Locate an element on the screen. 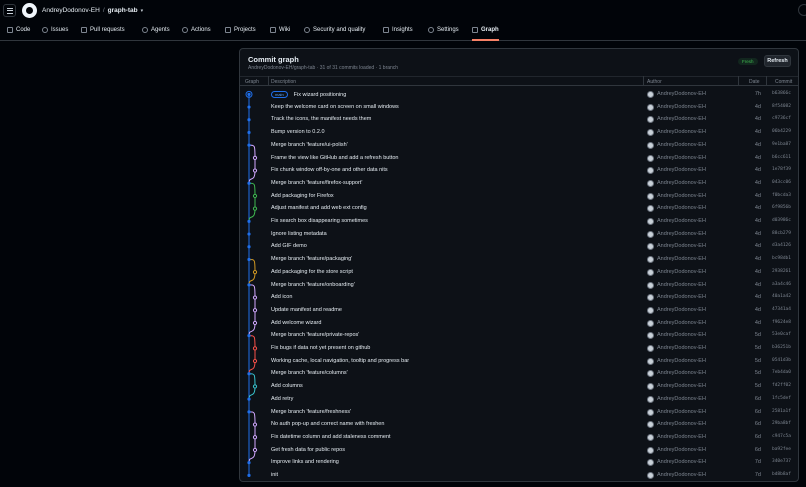 Image resolution: width=806 pixels, height=487 pixels. table-row: Add retry AndreyDodonov-EH 6d 1fc5def is located at coordinates (519, 399).